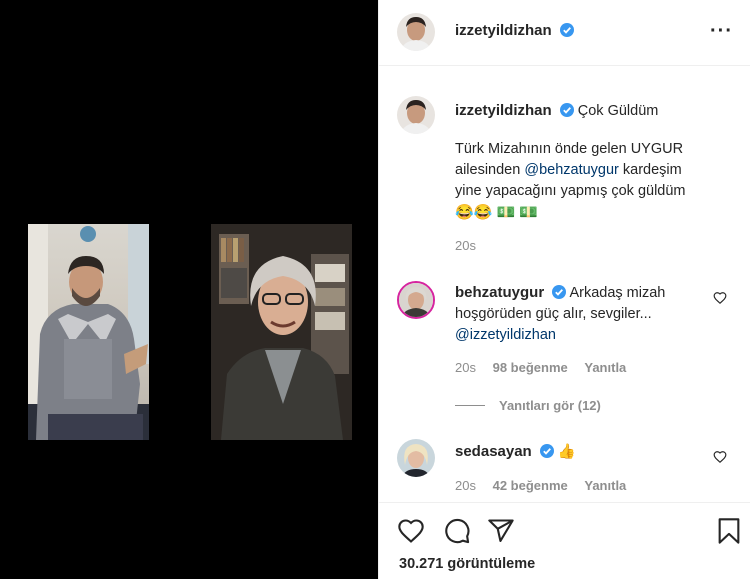  I want to click on comment-likes: 42 beğenme, so click(530, 485).